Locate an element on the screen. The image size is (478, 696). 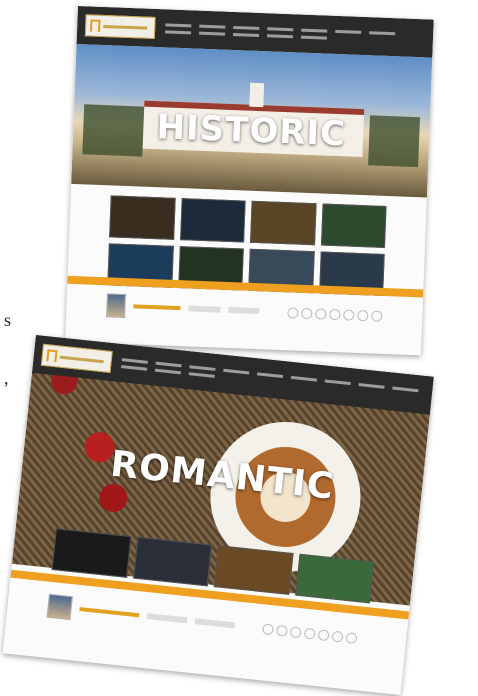
site-footer is located at coordinates (244, 311).